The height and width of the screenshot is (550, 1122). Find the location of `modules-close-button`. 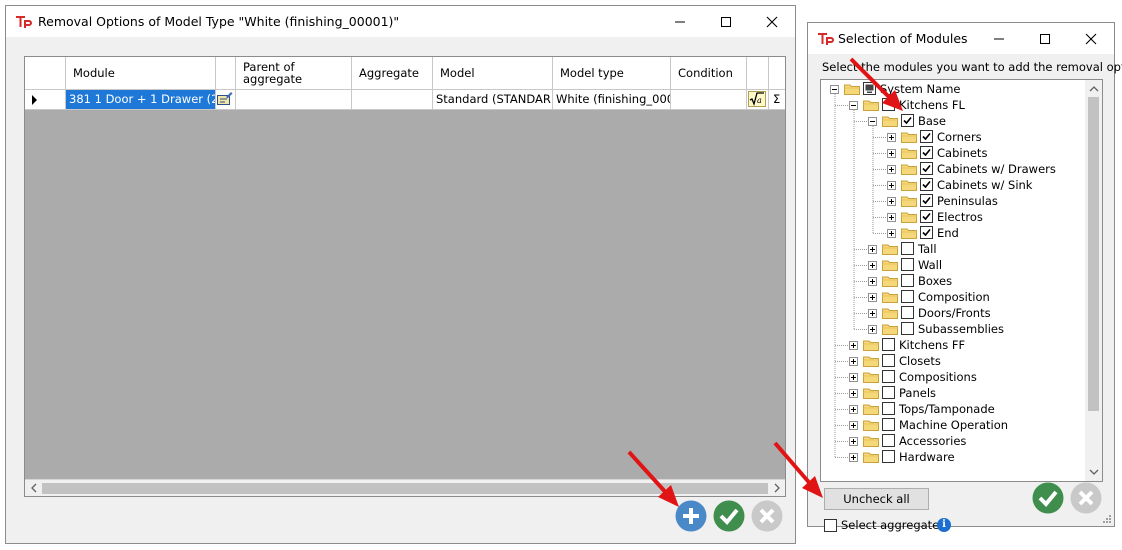

modules-close-button is located at coordinates (1091, 38).